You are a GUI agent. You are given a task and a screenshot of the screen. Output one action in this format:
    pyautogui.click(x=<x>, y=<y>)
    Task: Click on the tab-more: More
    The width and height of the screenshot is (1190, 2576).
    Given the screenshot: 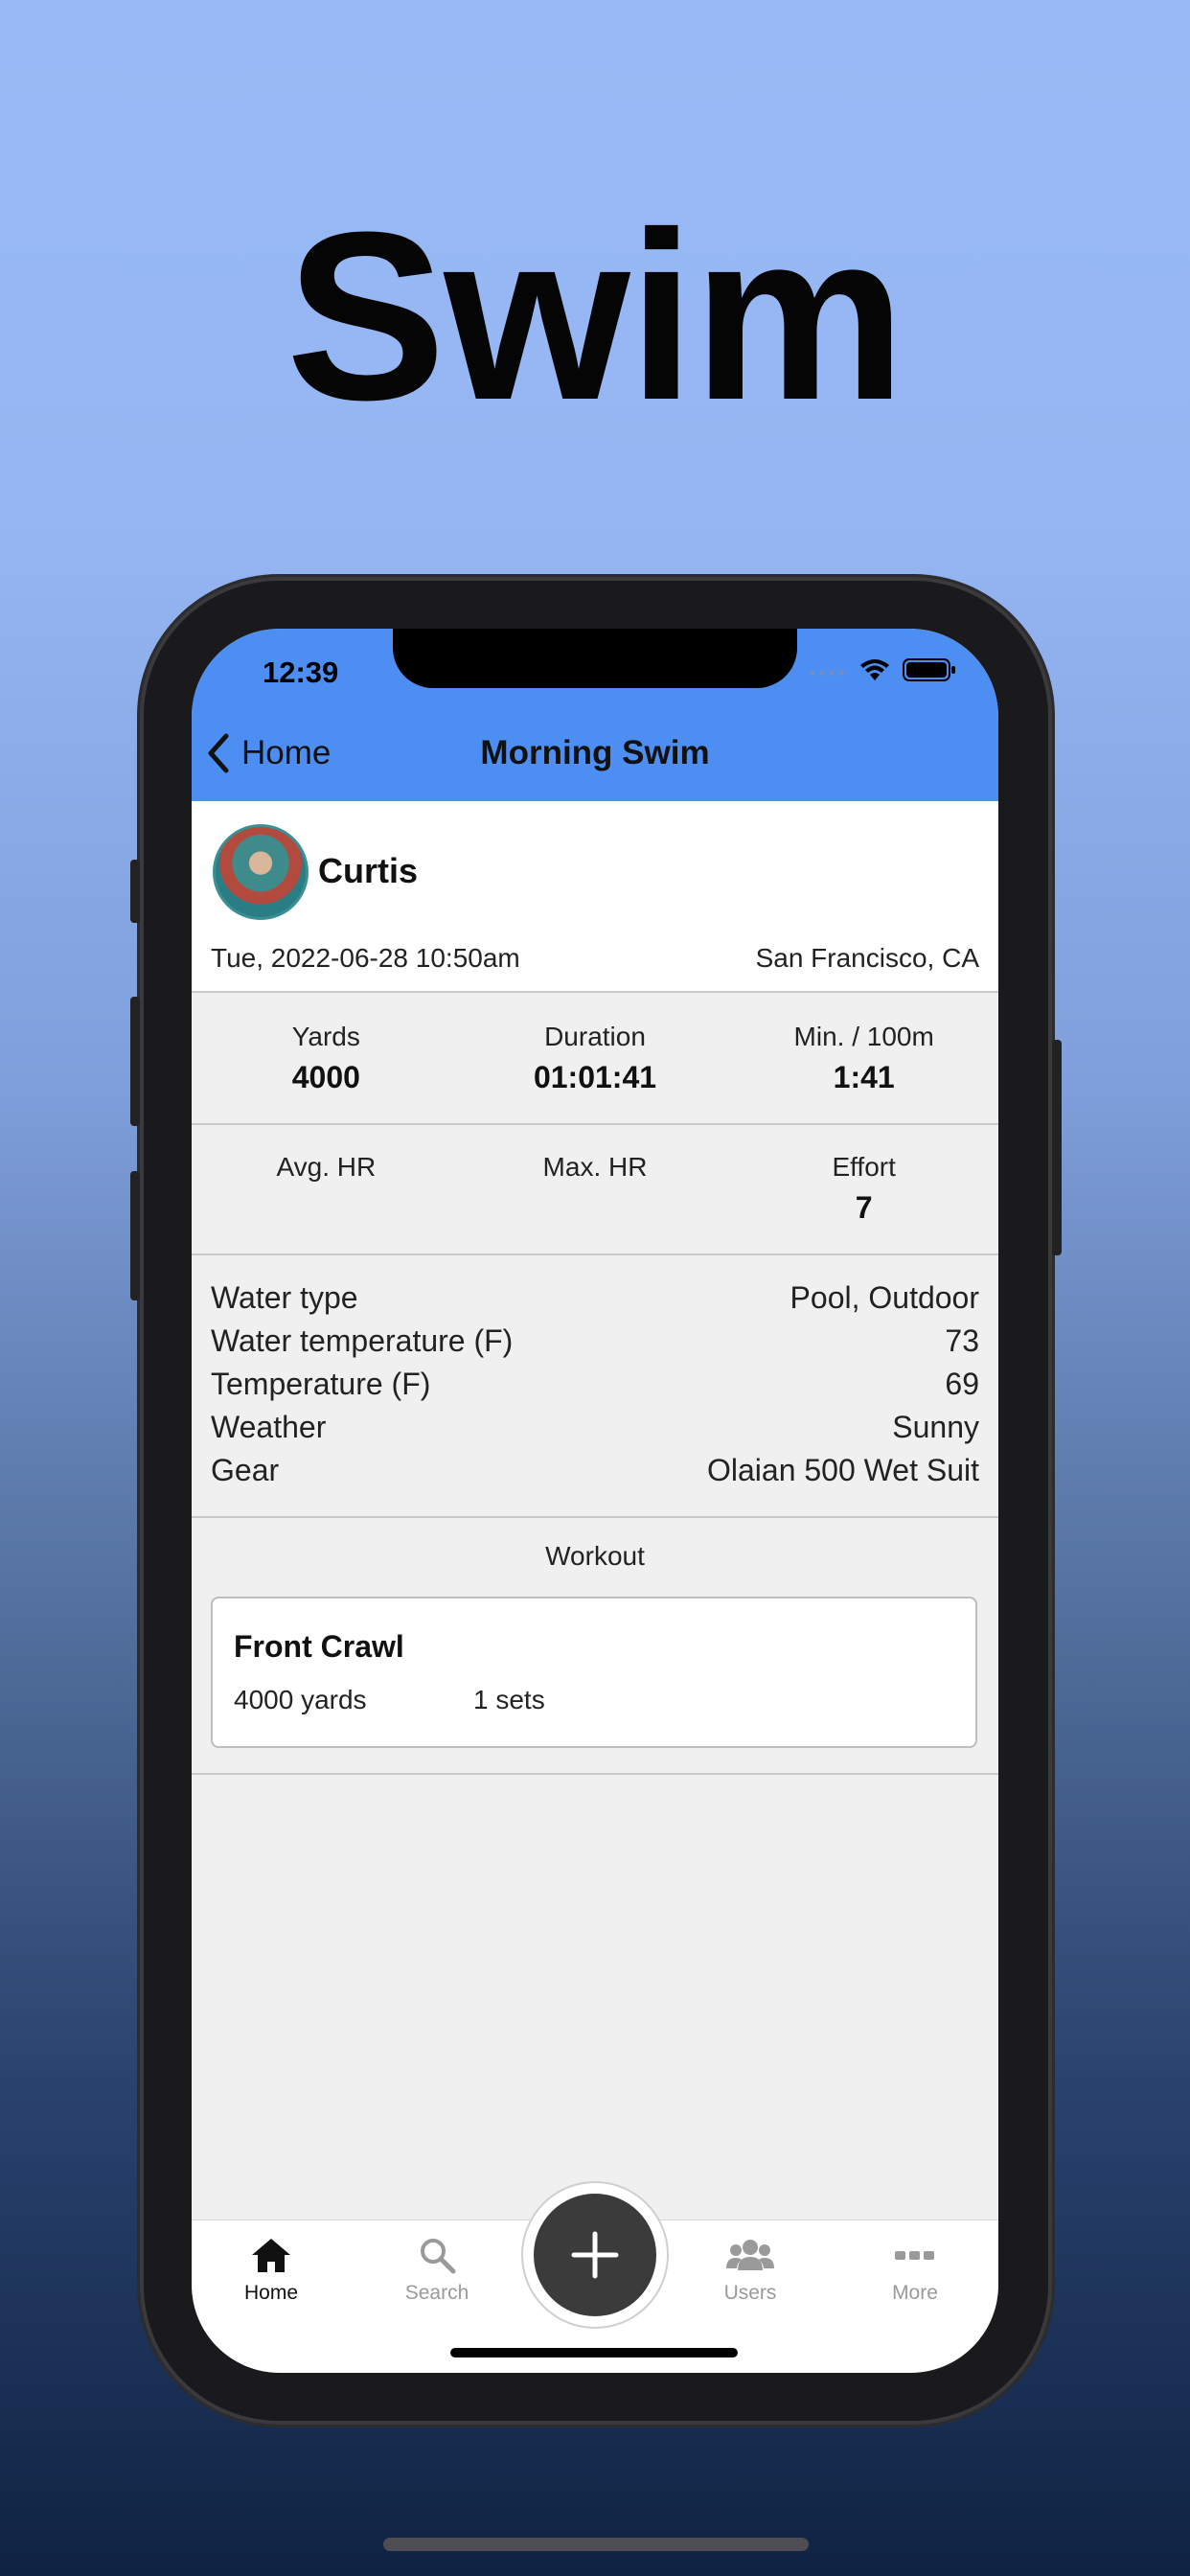 What is the action you would take?
    pyautogui.click(x=916, y=2262)
    